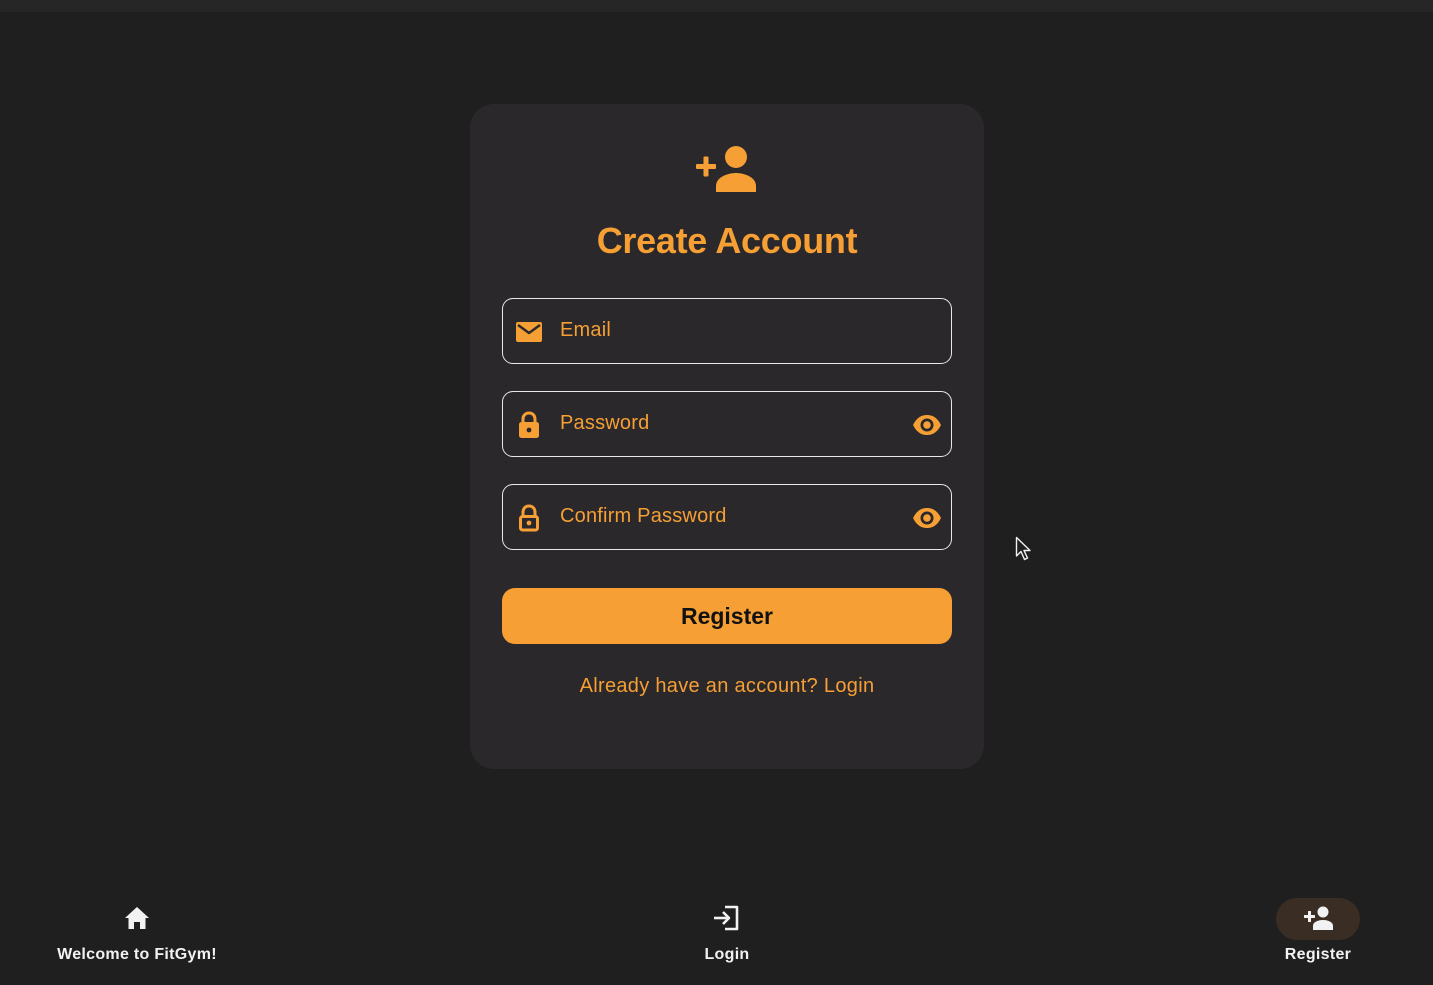  Describe the element at coordinates (137, 930) in the screenshot. I see `nav-item-home: Welcome to FitGym!` at that location.